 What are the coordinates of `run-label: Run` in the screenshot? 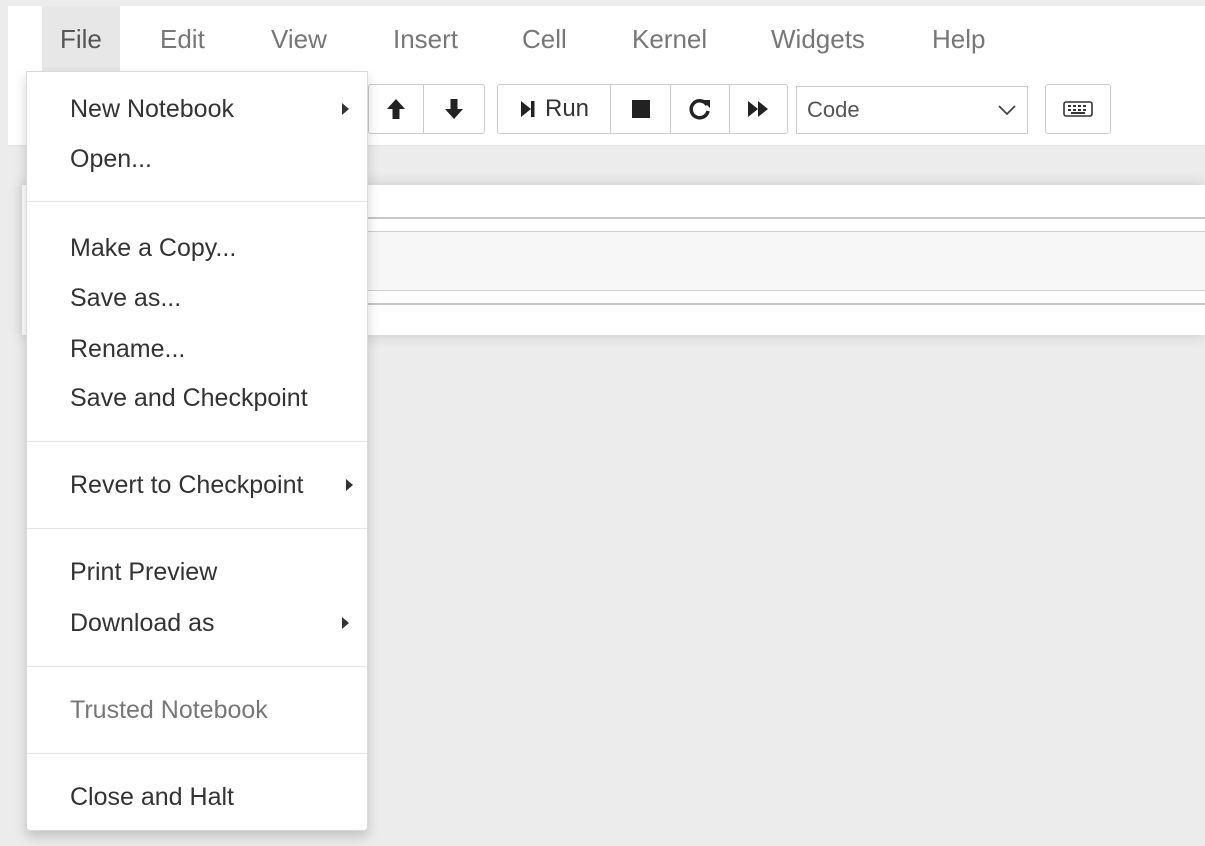 It's located at (567, 108).